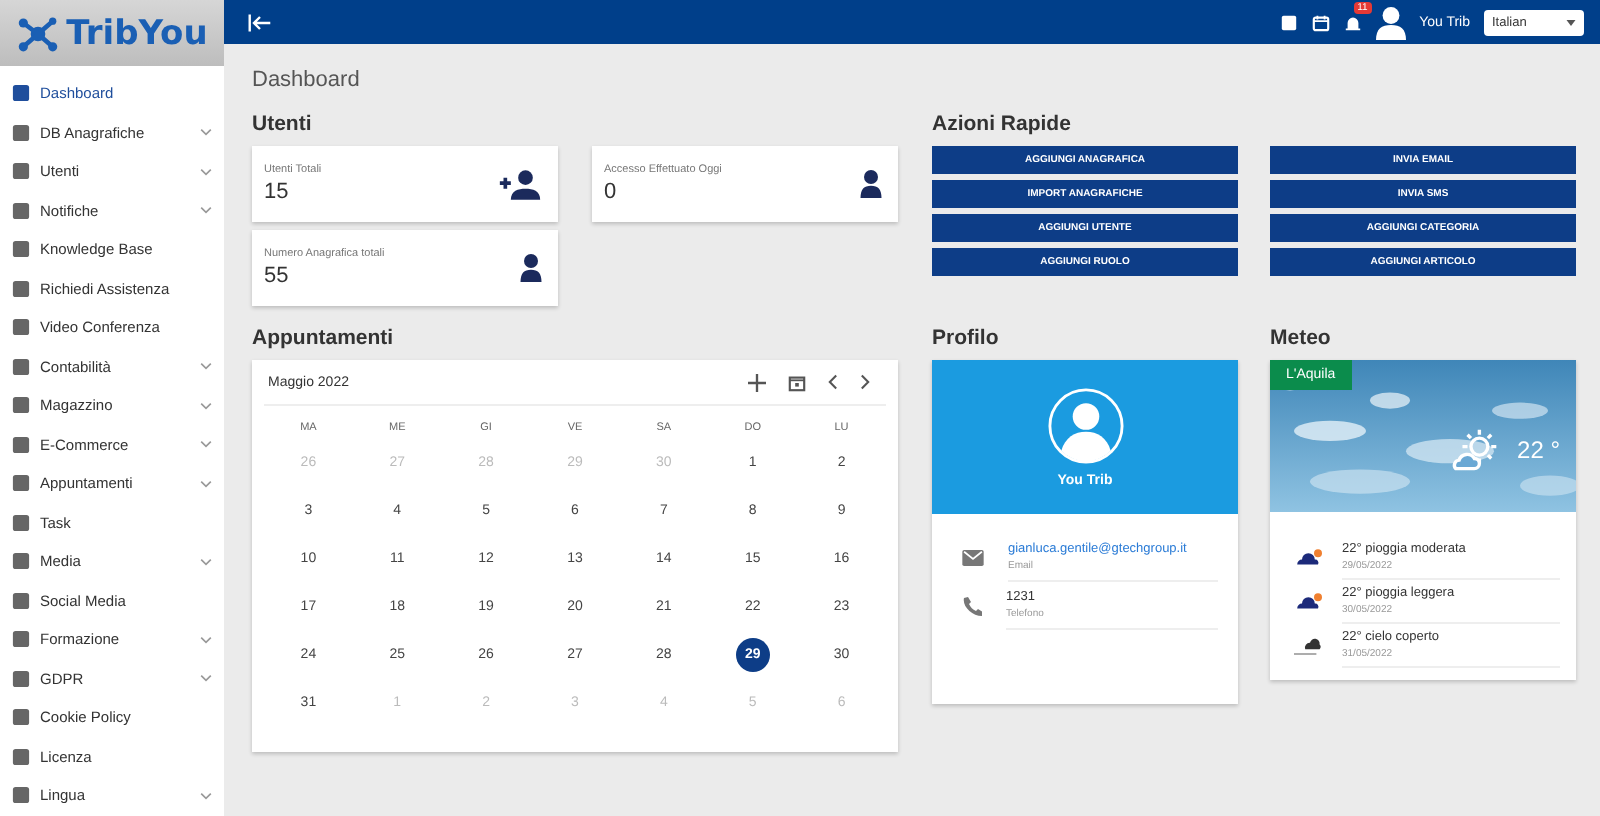 This screenshot has height=816, width=1600. Describe the element at coordinates (611, 192) in the screenshot. I see `stat-value: 0` at that location.